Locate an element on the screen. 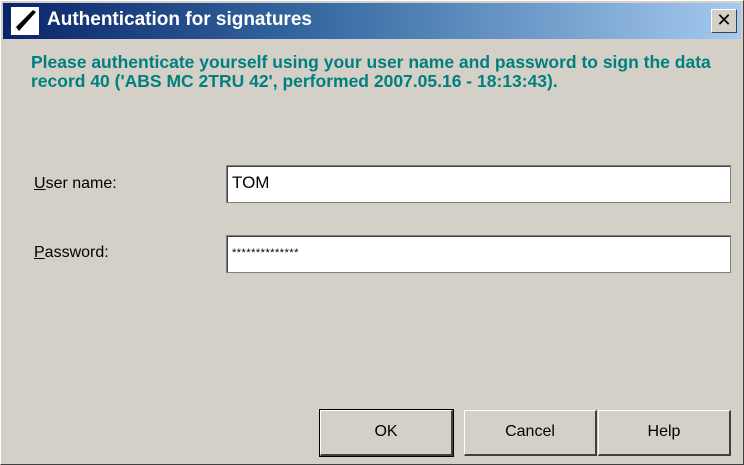 This screenshot has height=465, width=744. user-name-label-accelerator: U is located at coordinates (40, 183).